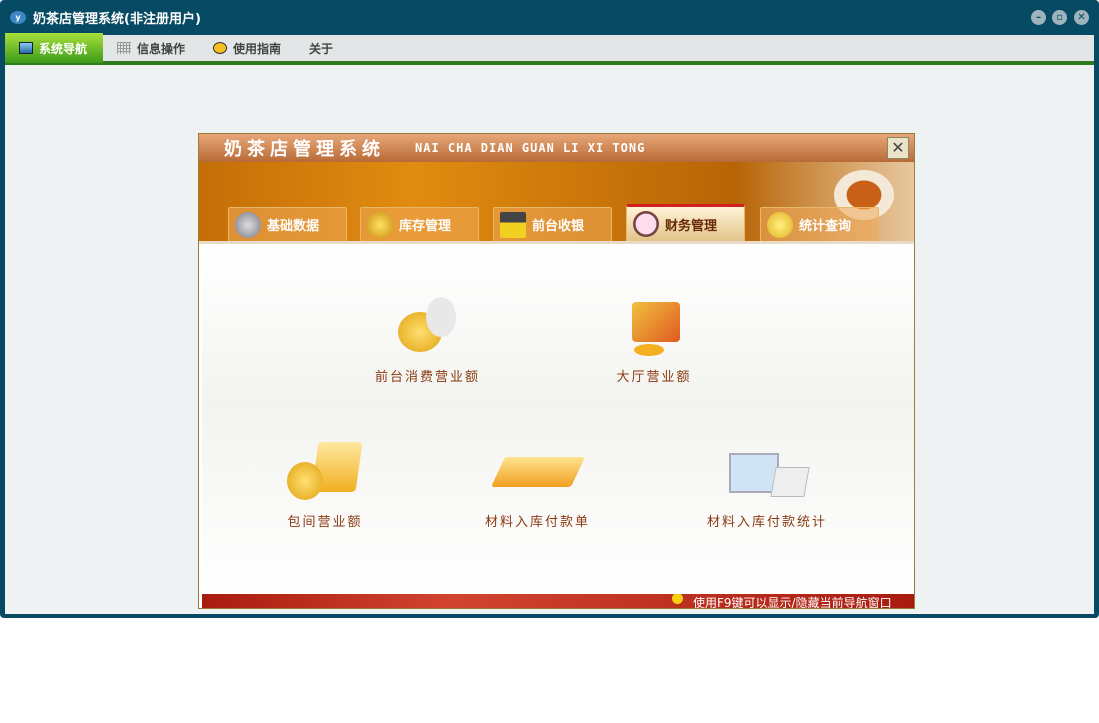 This screenshot has height=723, width=1099. What do you see at coordinates (549, 49) in the screenshot?
I see `menu-bar: 系统导航 信息操作 使用指南 关于` at bounding box center [549, 49].